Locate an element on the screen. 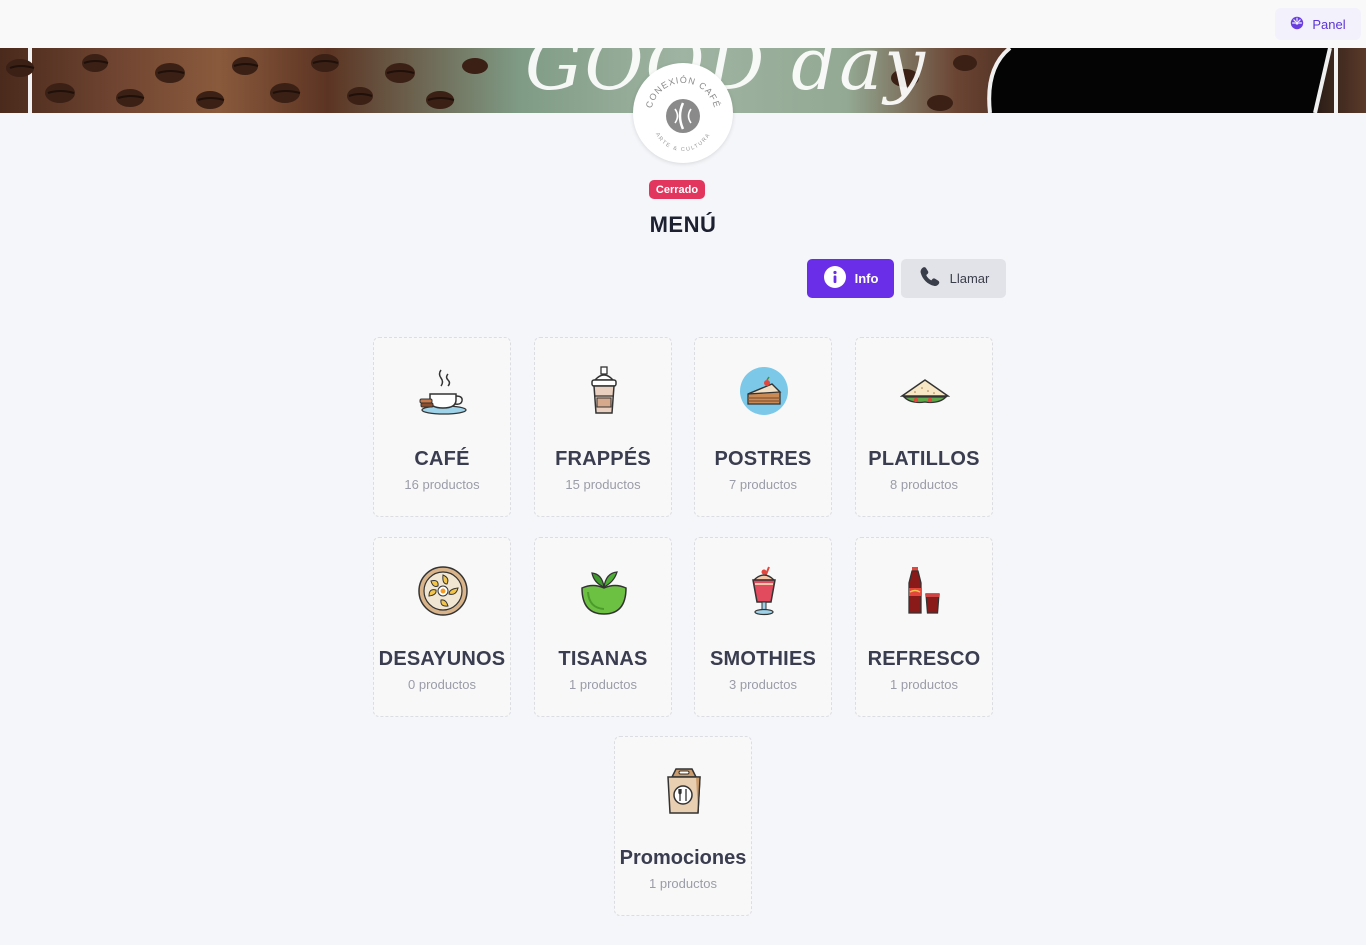 The image size is (1366, 945). category-name: SMOTHIES is located at coordinates (763, 659).